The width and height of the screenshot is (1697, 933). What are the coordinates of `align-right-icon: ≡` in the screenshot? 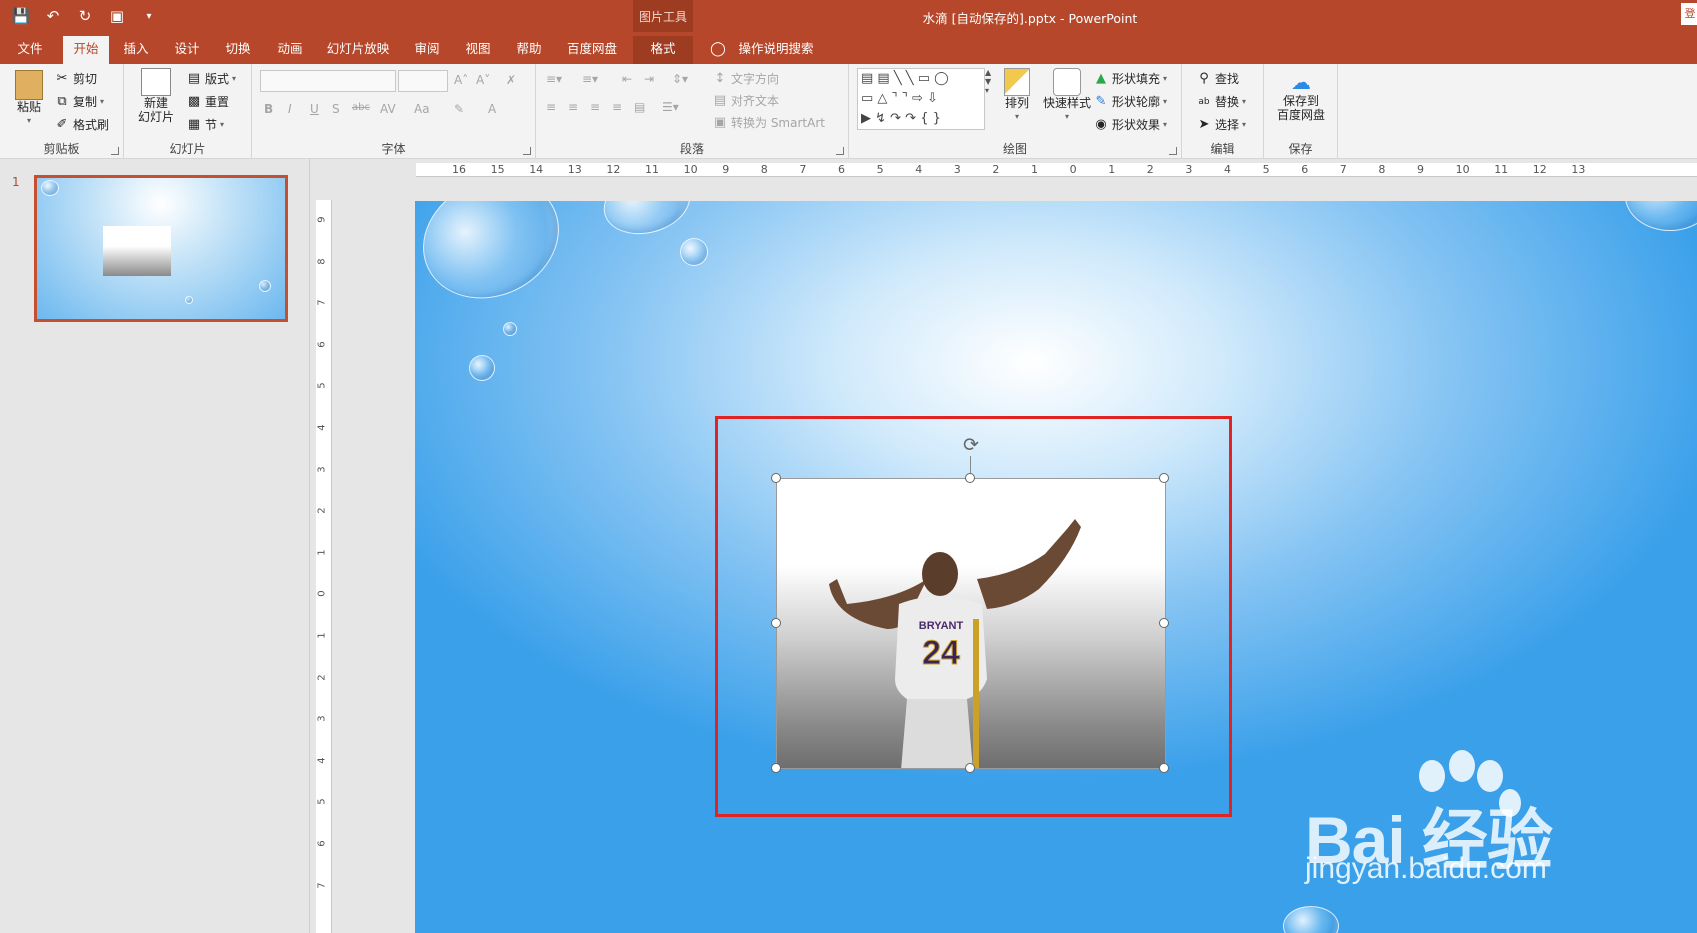 It's located at (595, 107).